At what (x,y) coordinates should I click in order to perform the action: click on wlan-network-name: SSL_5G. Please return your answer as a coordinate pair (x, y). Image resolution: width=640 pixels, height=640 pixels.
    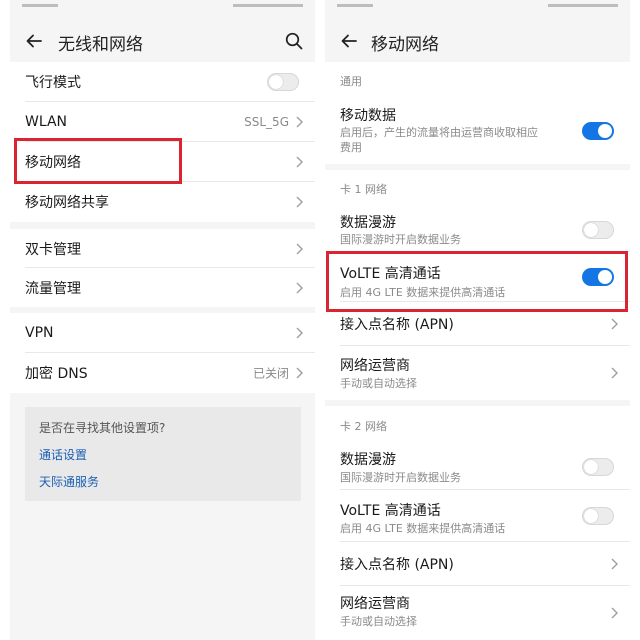
    Looking at the image, I should click on (266, 122).